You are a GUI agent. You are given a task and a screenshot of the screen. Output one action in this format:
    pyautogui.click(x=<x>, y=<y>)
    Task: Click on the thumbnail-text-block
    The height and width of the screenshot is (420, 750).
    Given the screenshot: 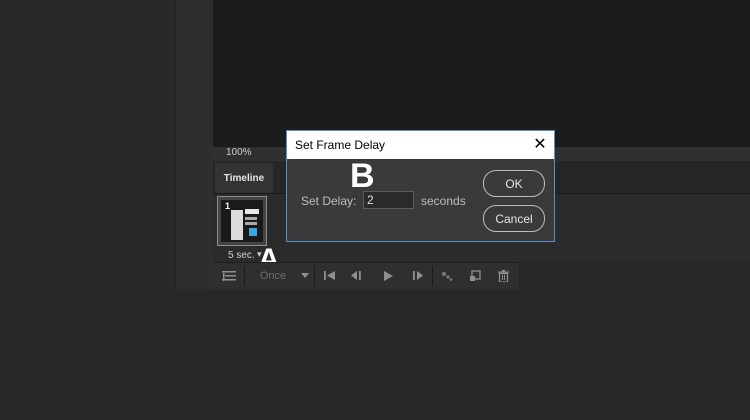 What is the action you would take?
    pyautogui.click(x=252, y=211)
    